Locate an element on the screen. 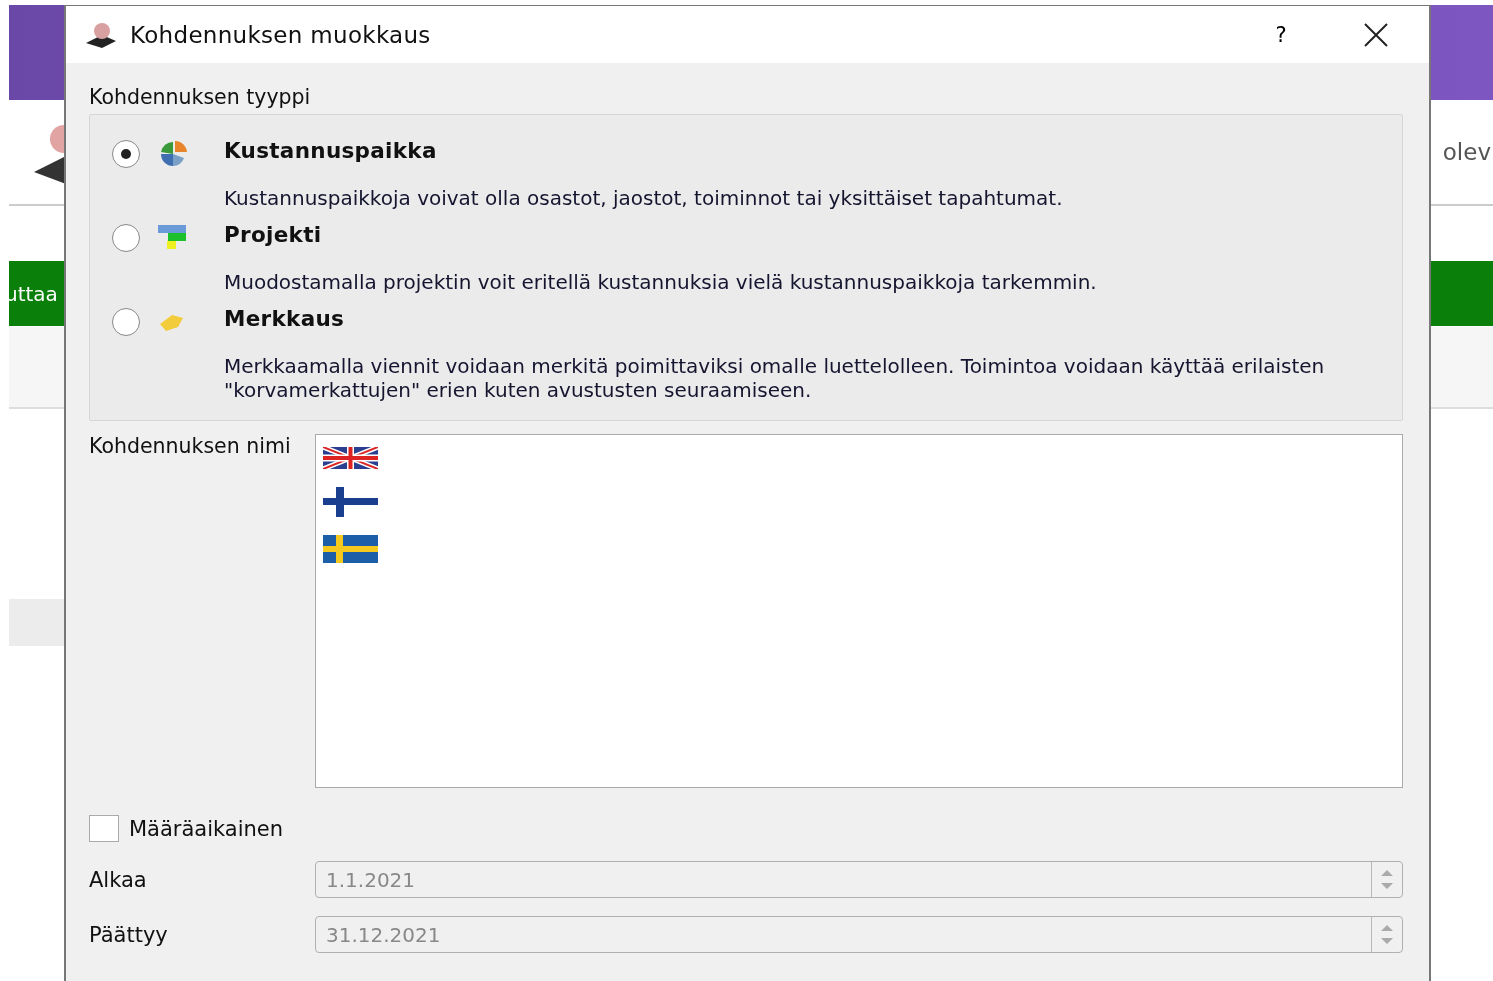  uk-flag-icon is located at coordinates (350, 458).